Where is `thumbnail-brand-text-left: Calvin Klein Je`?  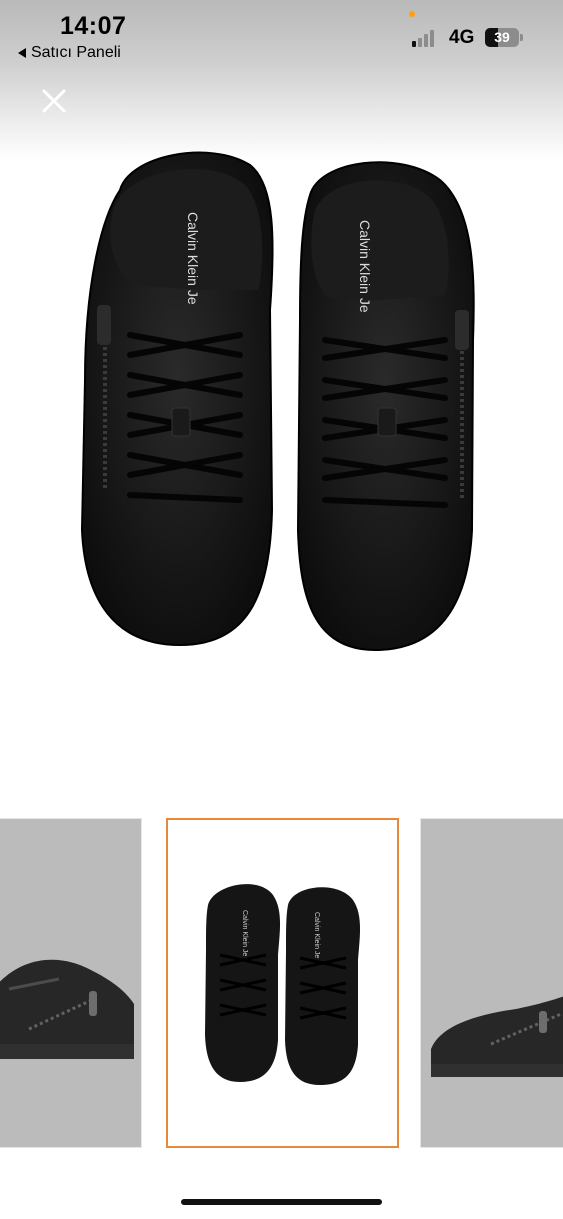
thumbnail-brand-text-left: Calvin Klein Je is located at coordinates (244, 933).